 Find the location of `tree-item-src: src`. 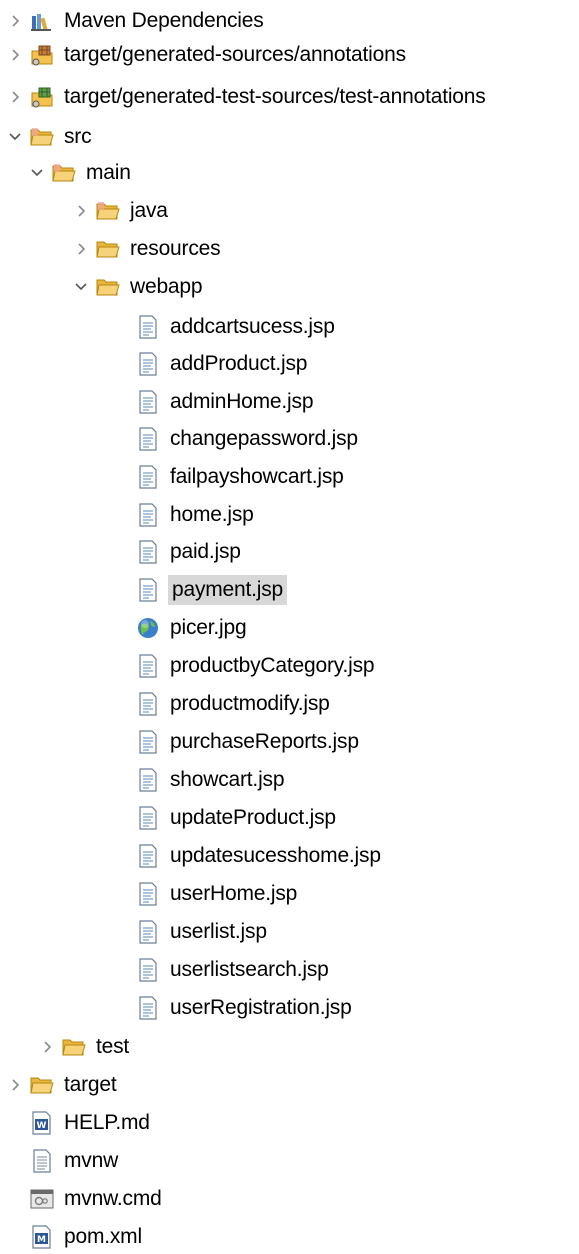

tree-item-src: src is located at coordinates (50, 137).